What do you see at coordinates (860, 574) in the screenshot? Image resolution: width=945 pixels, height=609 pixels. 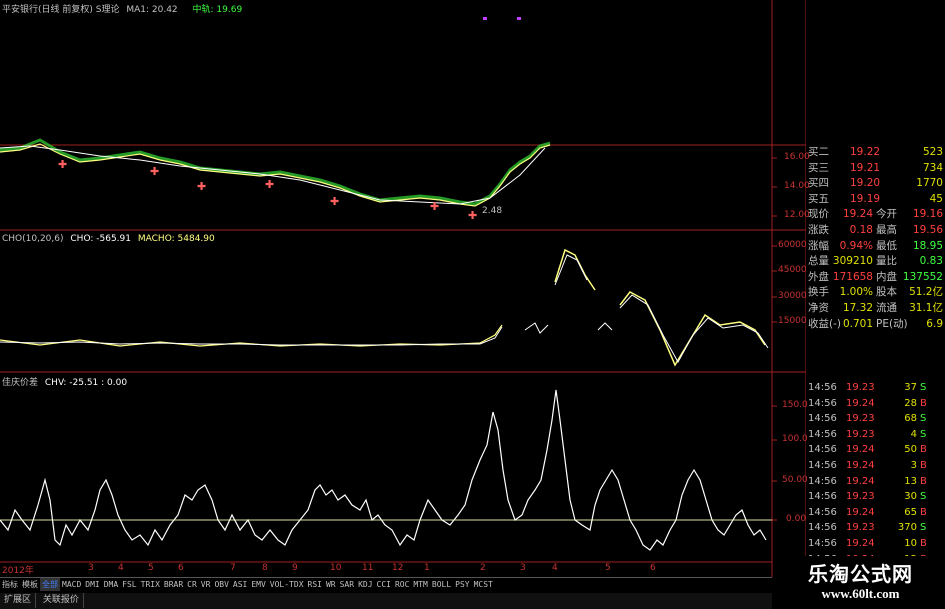 I see `watermark-title: 乐淘公式网` at bounding box center [860, 574].